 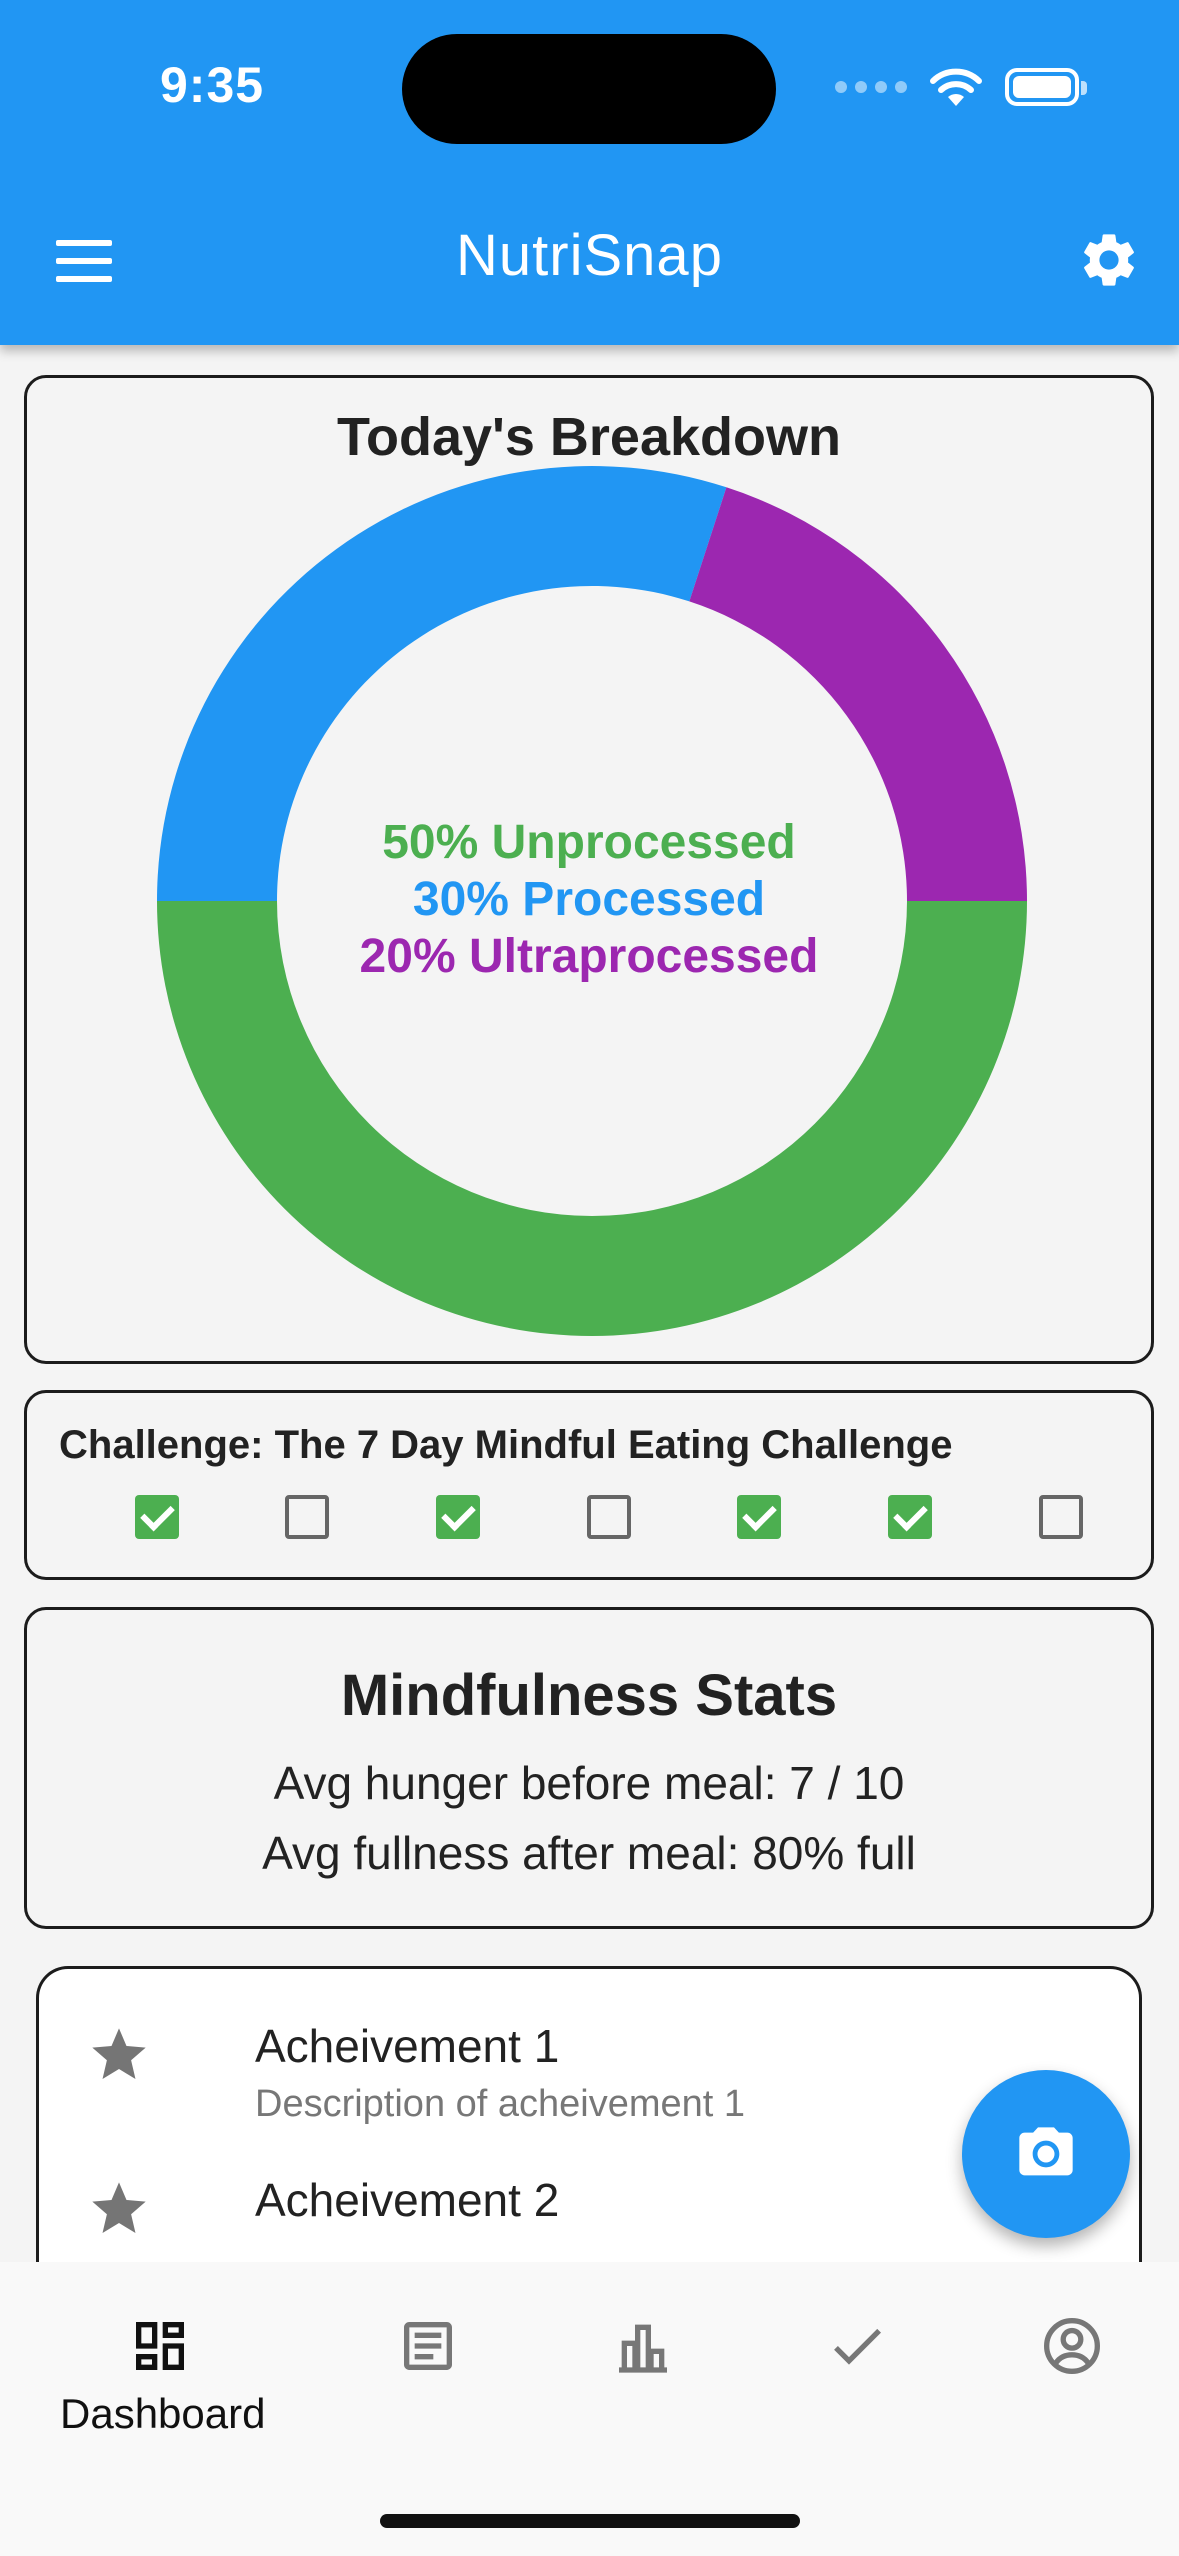 I want to click on wifi-icon, so click(x=956, y=87).